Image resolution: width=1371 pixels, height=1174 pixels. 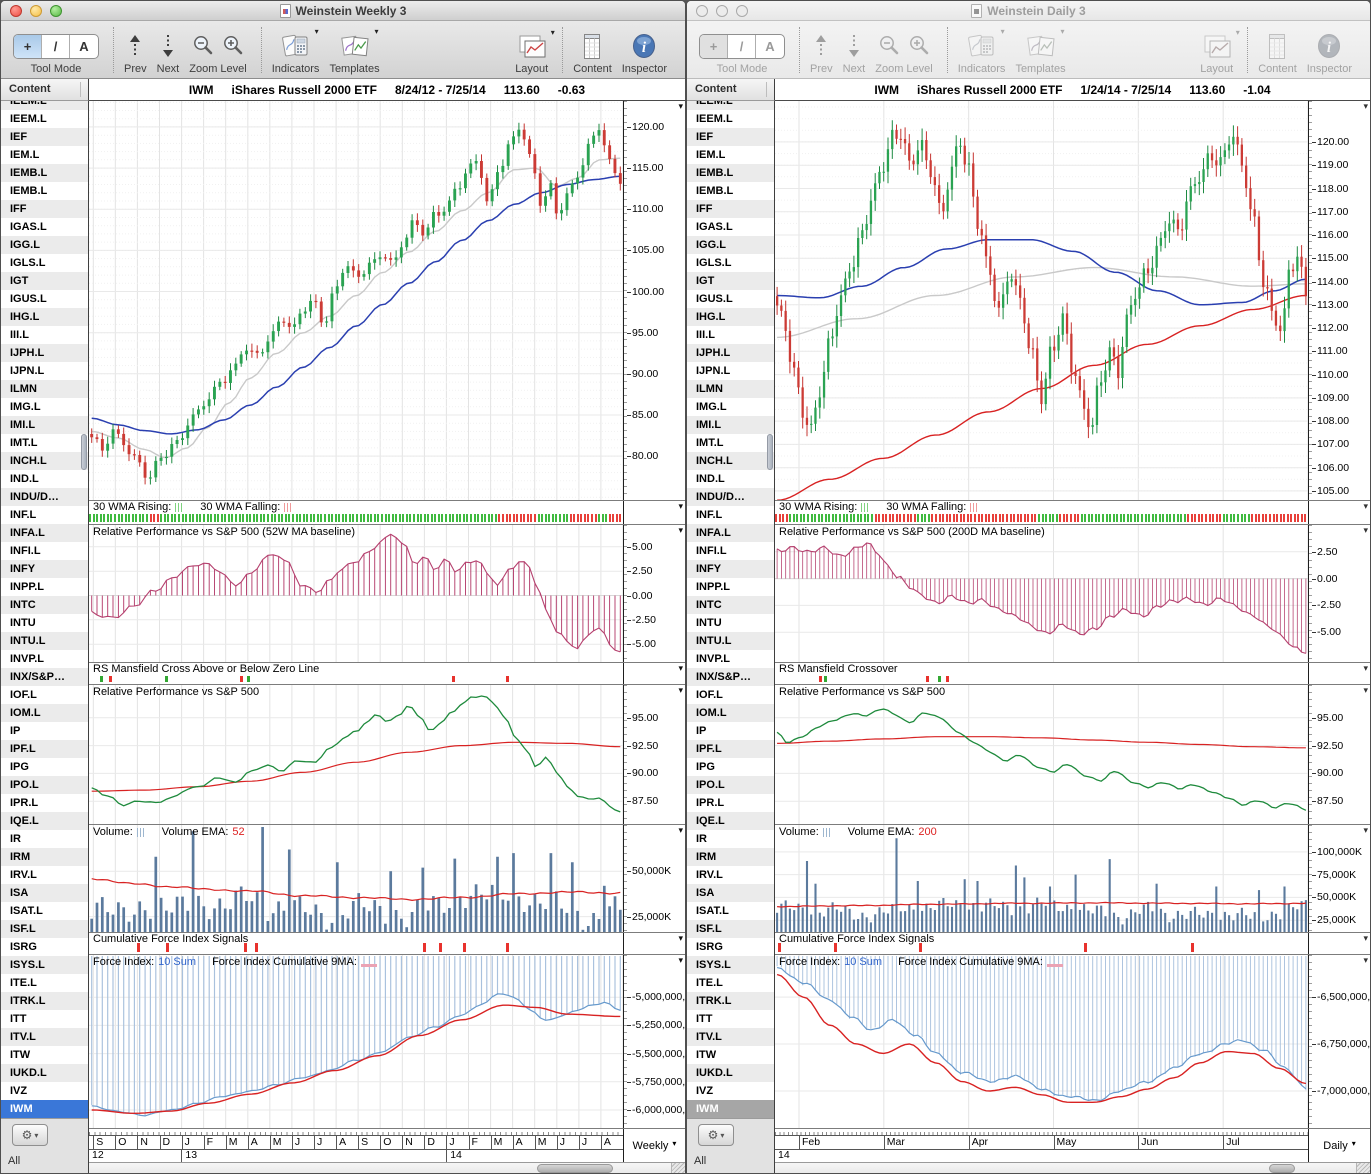 What do you see at coordinates (168, 52) in the screenshot?
I see `next-button: Next` at bounding box center [168, 52].